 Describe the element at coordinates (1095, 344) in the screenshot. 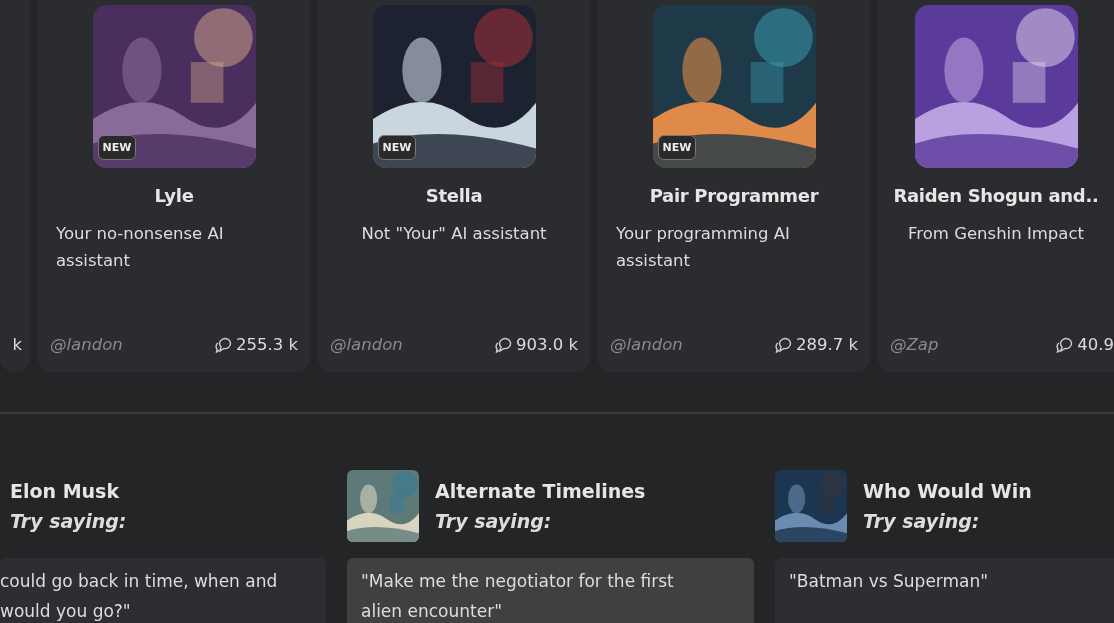

I see `chat-count: 40.9` at that location.